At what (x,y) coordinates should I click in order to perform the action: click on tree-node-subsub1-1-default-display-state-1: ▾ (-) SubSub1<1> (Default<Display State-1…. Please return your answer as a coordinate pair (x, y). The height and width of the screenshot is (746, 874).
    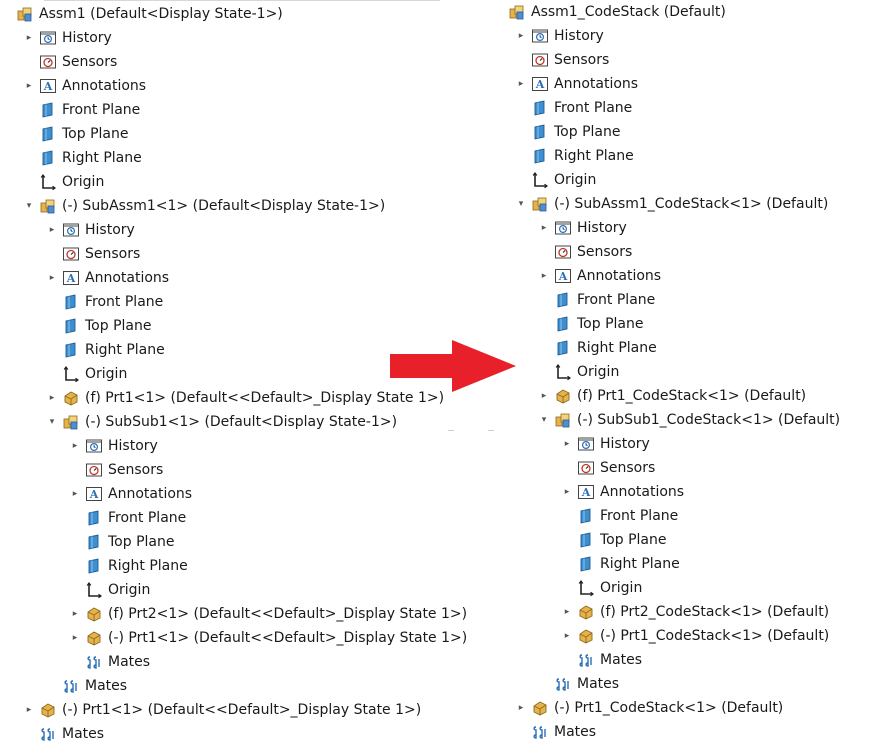
    Looking at the image, I should click on (221, 422).